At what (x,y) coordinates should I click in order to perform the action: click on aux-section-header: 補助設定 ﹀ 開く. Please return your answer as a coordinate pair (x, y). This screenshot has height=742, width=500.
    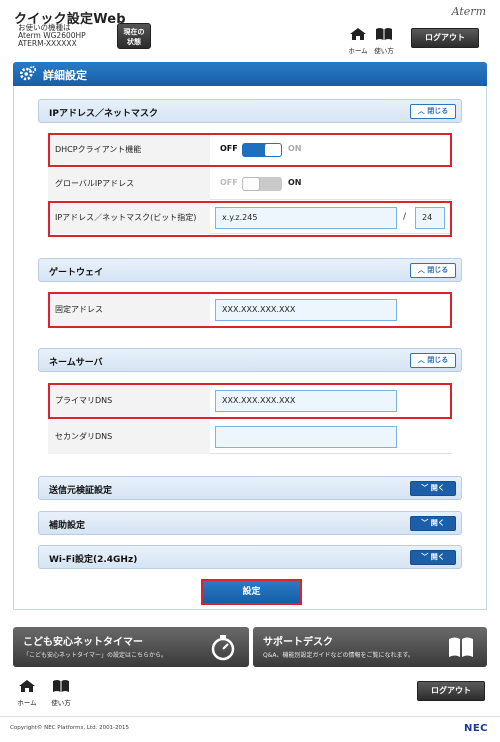
    Looking at the image, I should click on (250, 523).